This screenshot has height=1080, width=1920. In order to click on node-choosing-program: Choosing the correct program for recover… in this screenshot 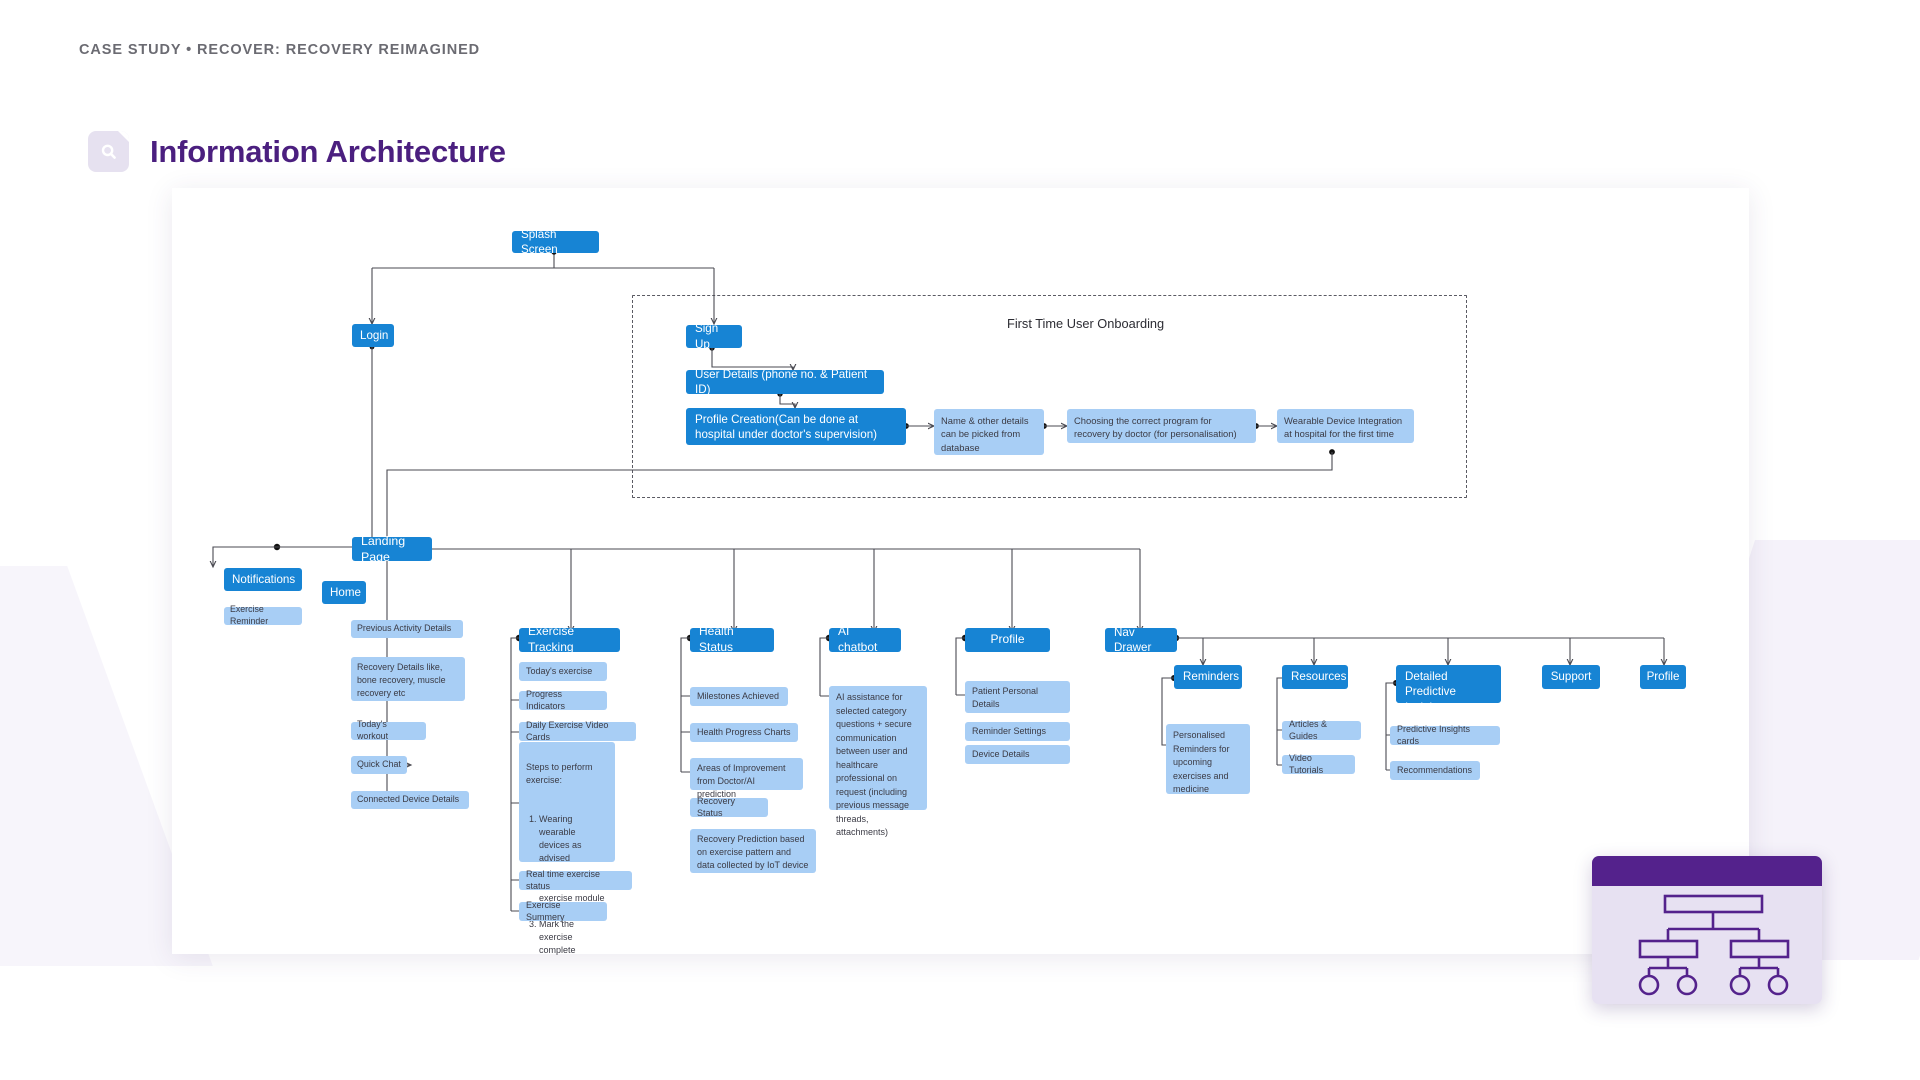, I will do `click(1161, 426)`.